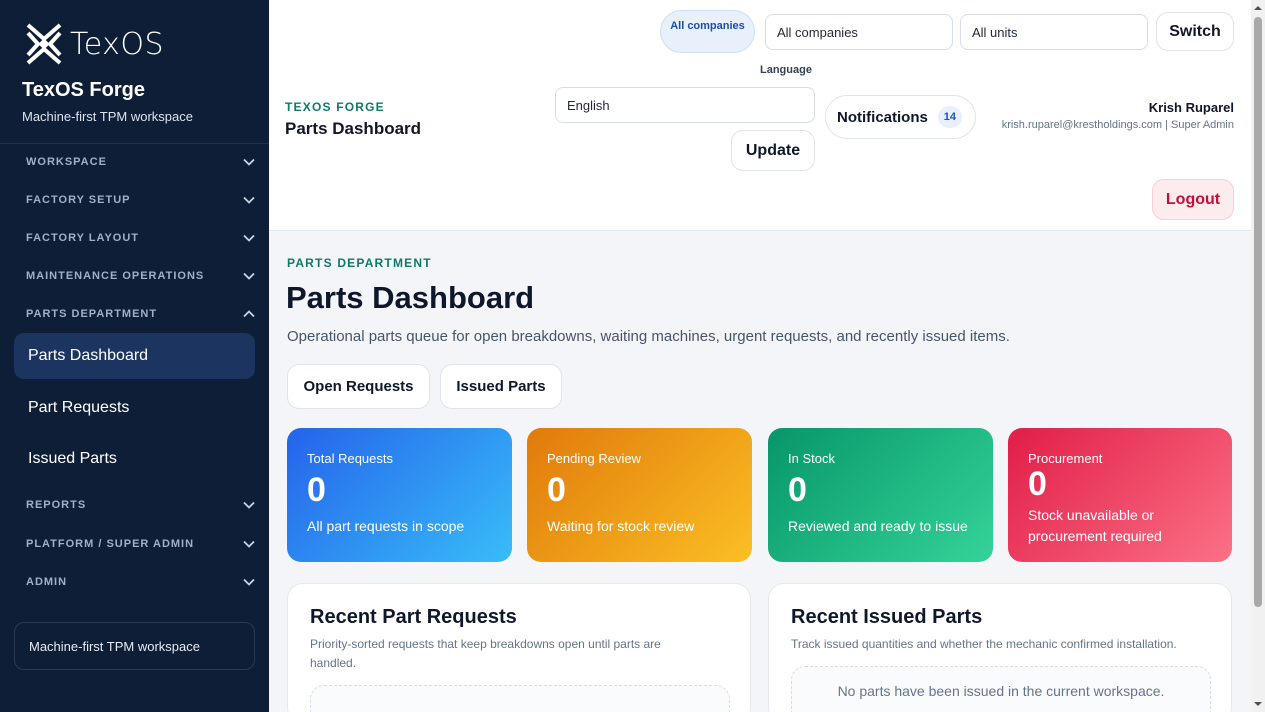 The width and height of the screenshot is (1265, 712). Describe the element at coordinates (773, 150) in the screenshot. I see `update-button: Update` at that location.